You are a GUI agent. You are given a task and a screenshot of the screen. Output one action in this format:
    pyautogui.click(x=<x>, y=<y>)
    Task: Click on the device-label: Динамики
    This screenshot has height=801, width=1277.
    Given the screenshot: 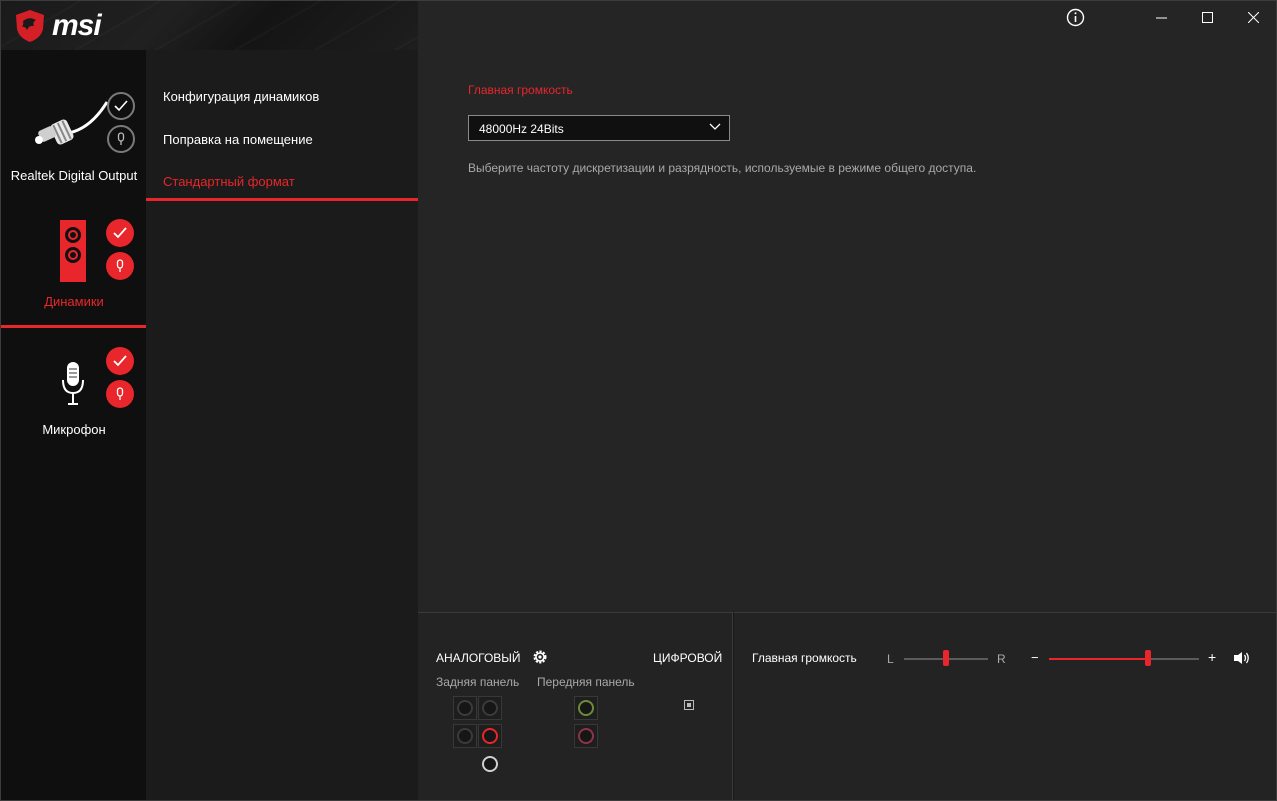 What is the action you would take?
    pyautogui.click(x=74, y=301)
    